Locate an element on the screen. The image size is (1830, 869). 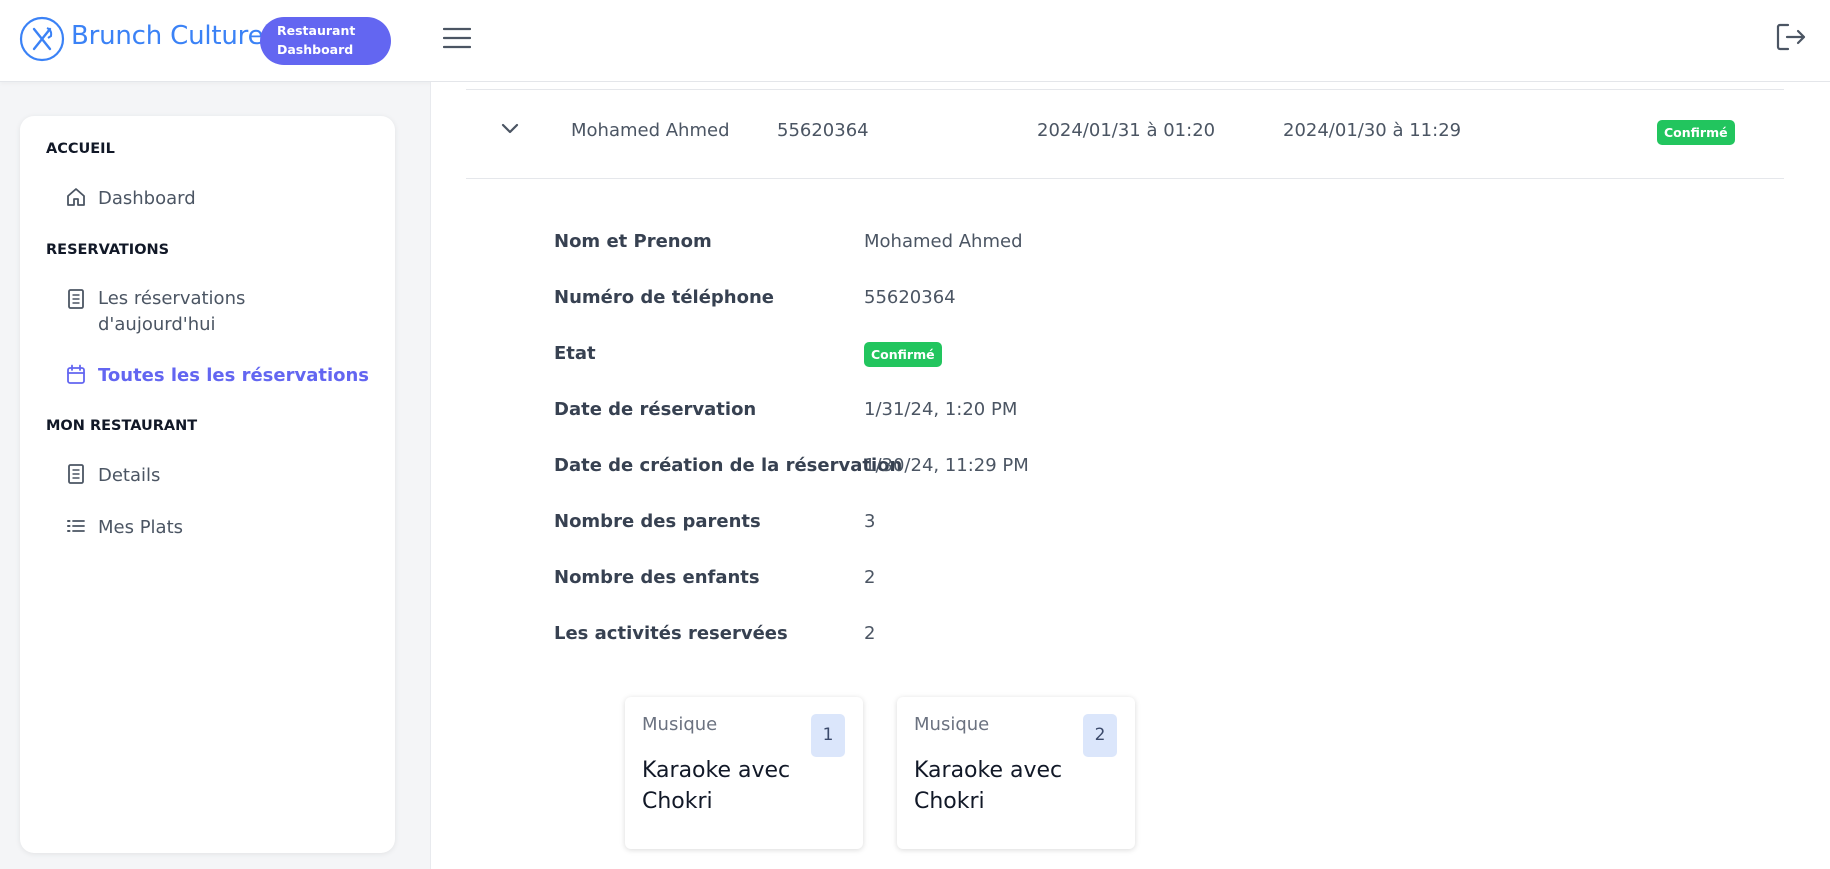
sidebar-item-today-reservations: Les réservations d'aujourd'hui is located at coordinates (175, 312).